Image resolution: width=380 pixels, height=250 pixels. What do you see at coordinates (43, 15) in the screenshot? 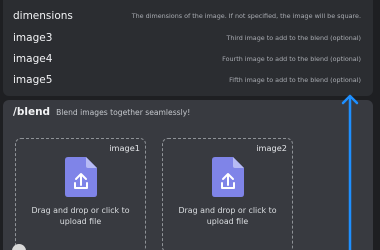
I see `option-name: dimensions` at bounding box center [43, 15].